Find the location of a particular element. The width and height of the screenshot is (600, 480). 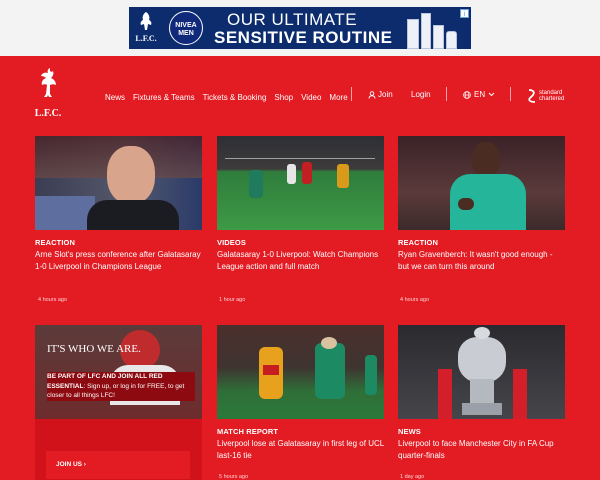

standard-chartered-icon is located at coordinates (532, 96).